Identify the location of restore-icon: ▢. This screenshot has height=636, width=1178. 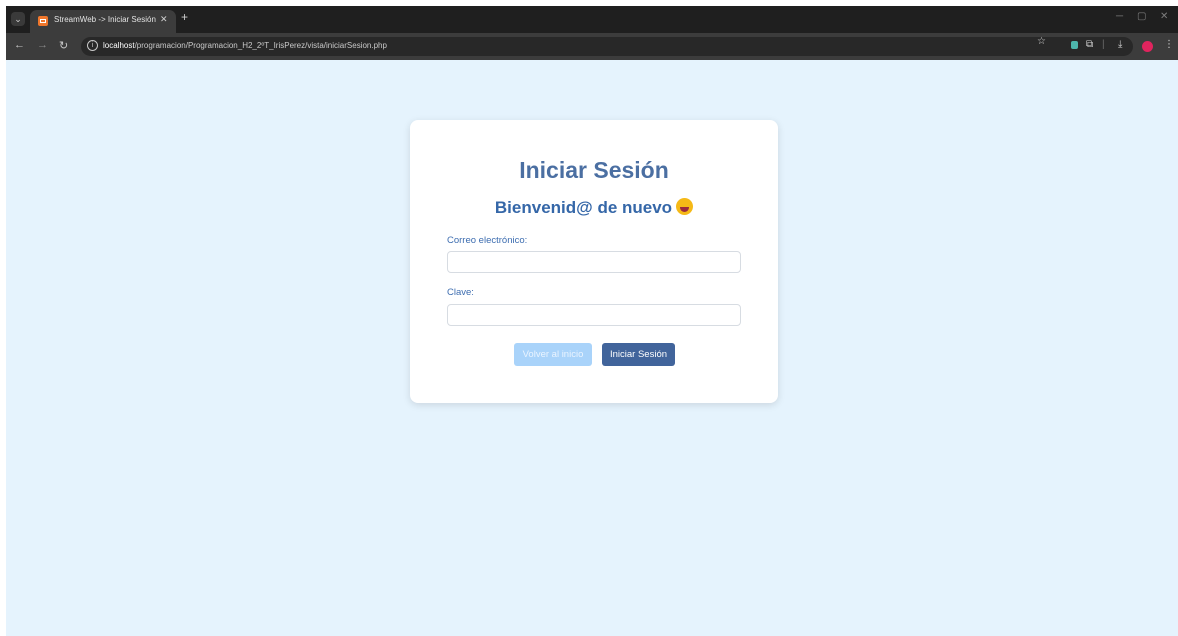
(1141, 16).